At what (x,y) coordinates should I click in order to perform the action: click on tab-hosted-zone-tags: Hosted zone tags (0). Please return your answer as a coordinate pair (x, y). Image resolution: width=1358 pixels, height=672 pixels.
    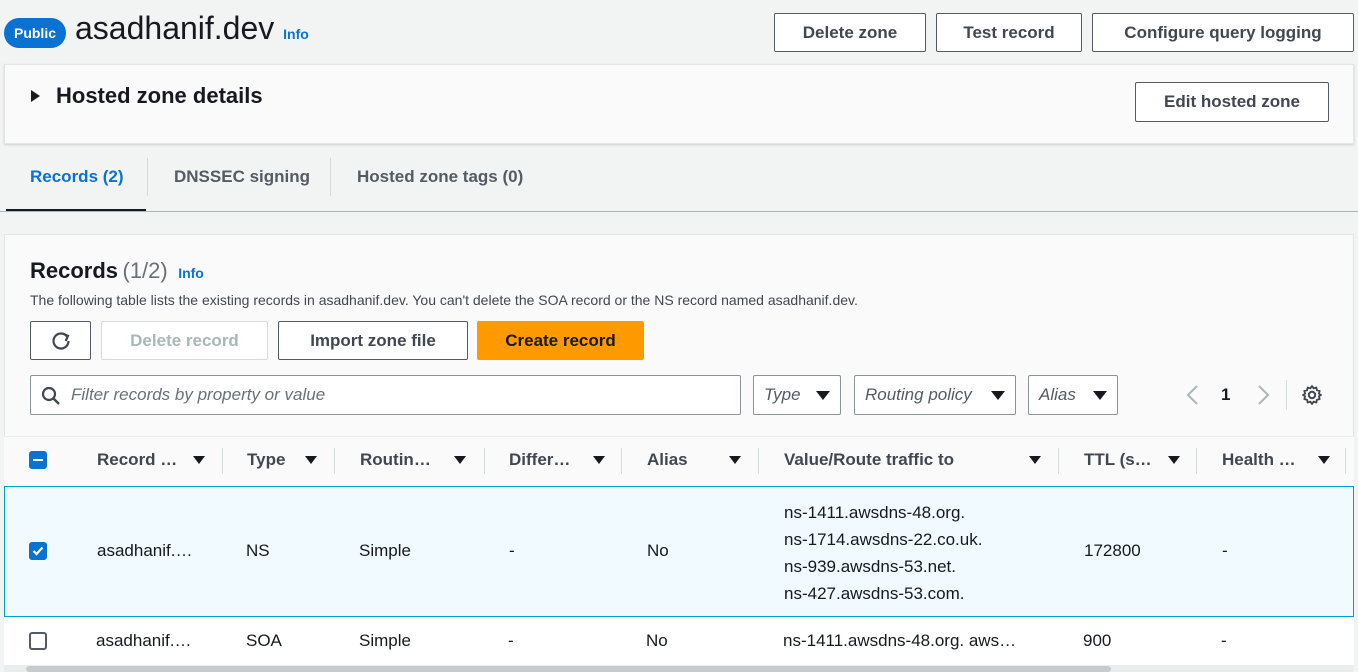
    Looking at the image, I should click on (440, 177).